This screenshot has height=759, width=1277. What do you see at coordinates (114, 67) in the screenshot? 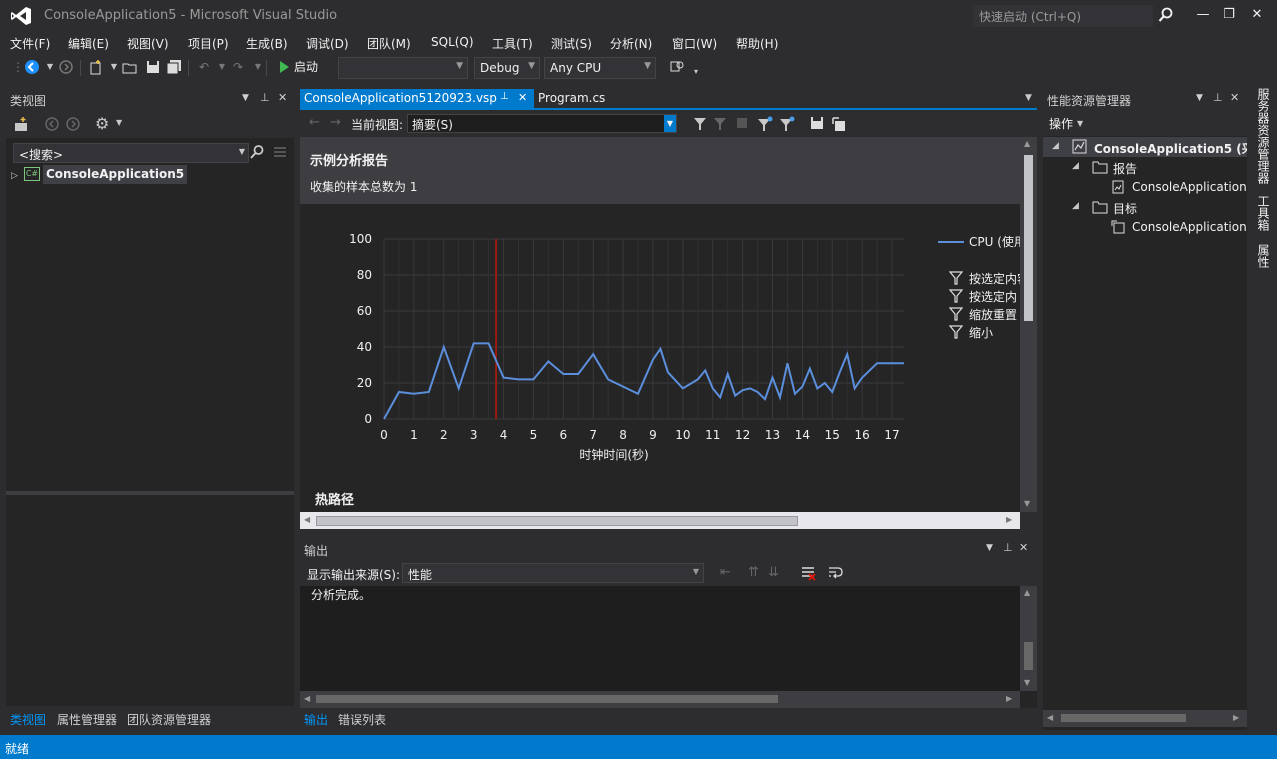
I see `new-dropdown-icon: ▼` at bounding box center [114, 67].